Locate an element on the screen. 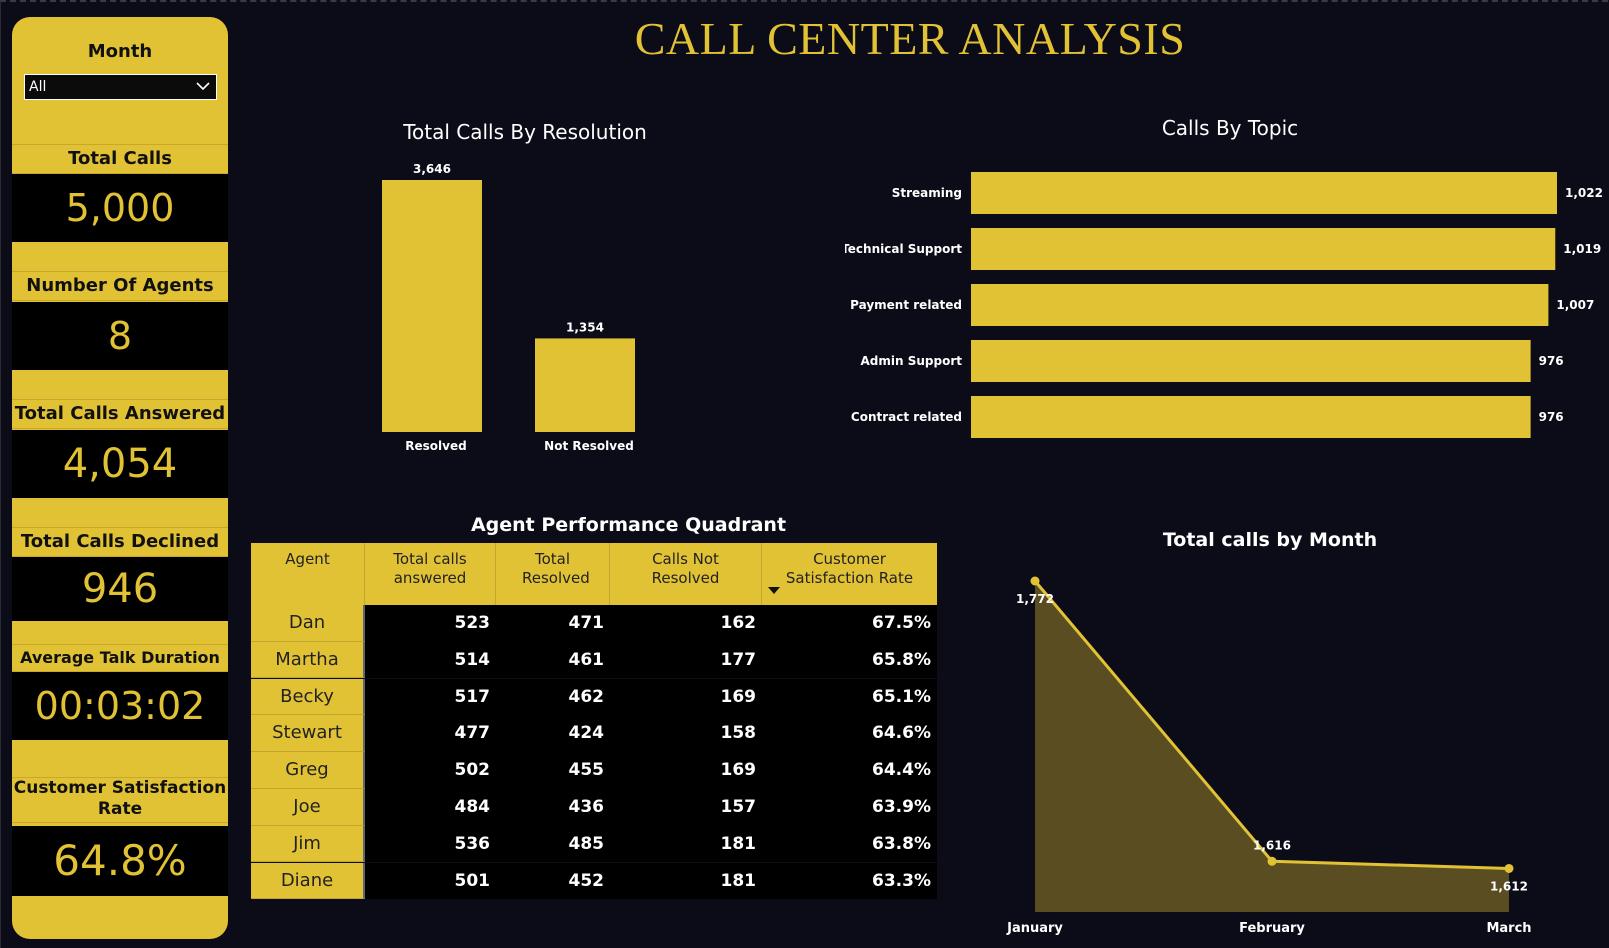 Image resolution: width=1609 pixels, height=948 pixels. category-label: Not Resolved is located at coordinates (589, 446).